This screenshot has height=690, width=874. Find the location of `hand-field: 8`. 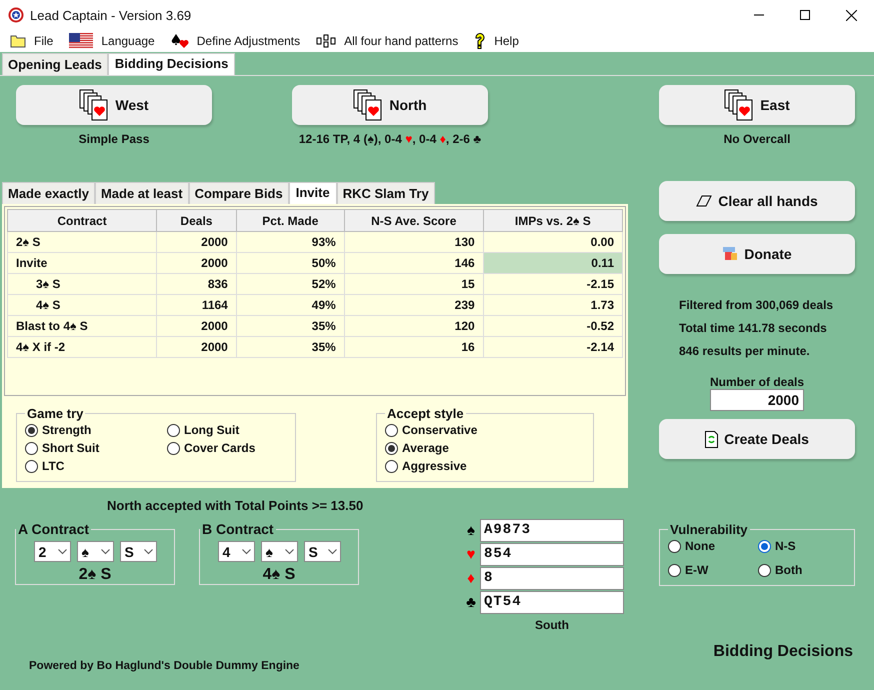

hand-field: 8 is located at coordinates (552, 578).